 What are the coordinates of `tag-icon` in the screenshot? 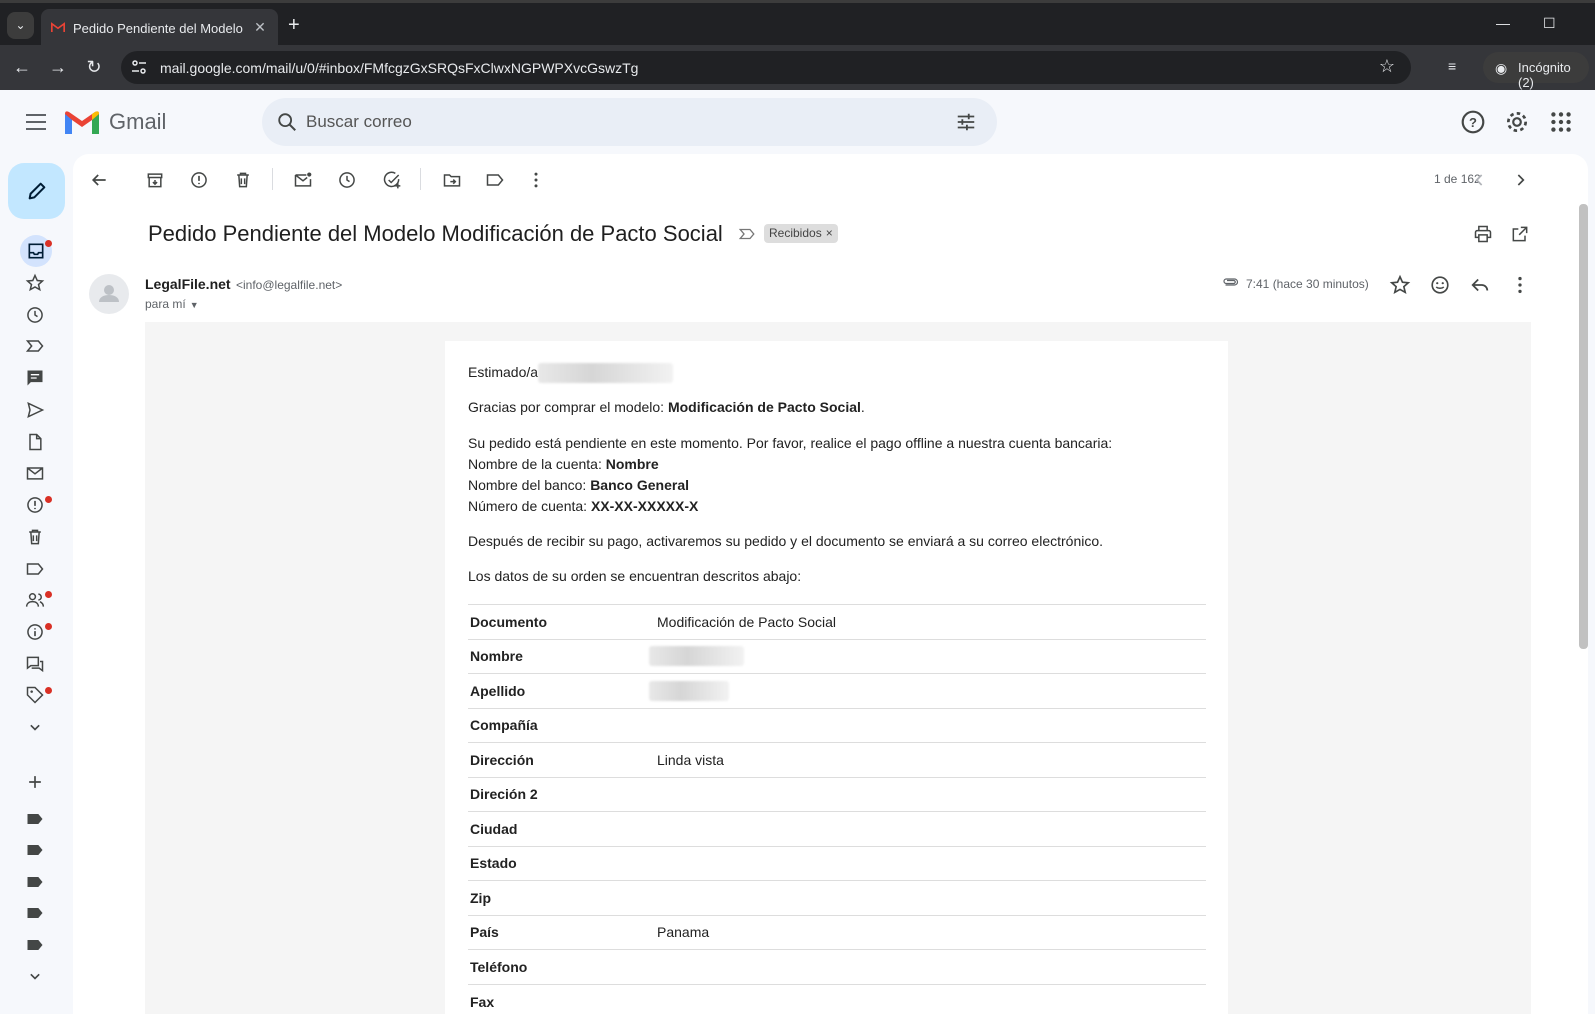 It's located at (36, 696).